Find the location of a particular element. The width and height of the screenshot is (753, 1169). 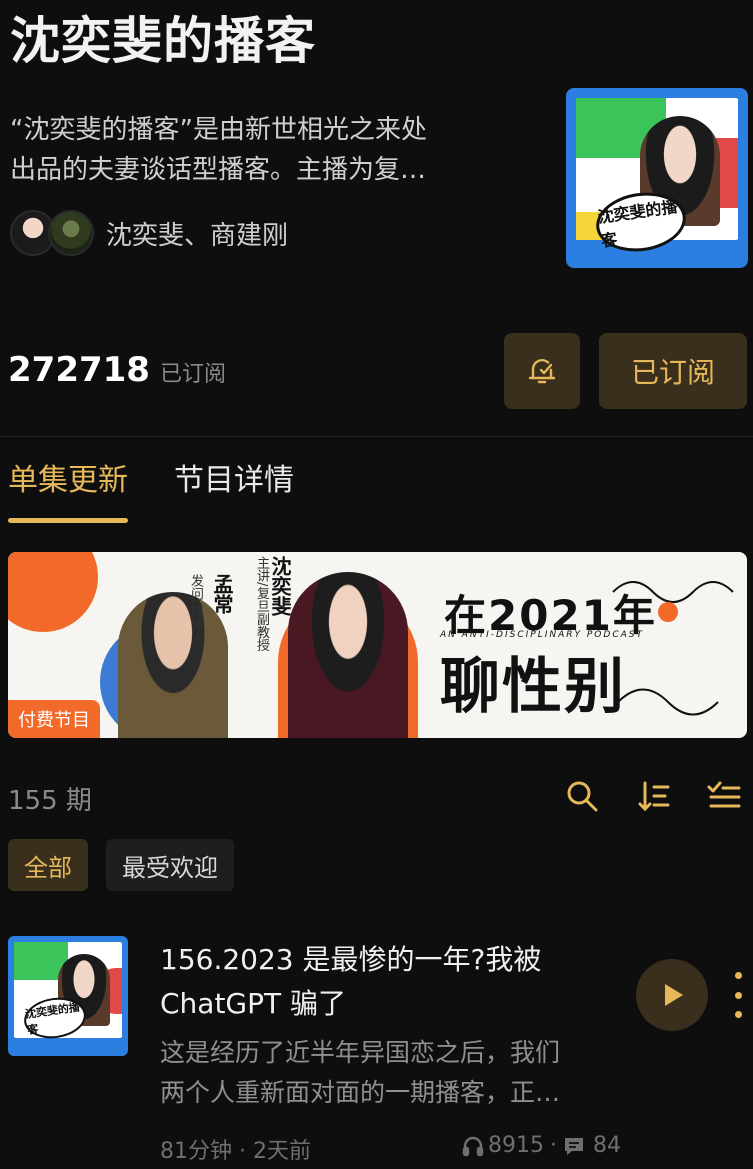

hosts-names: 沈奕斐、商建刚 is located at coordinates (197, 233).